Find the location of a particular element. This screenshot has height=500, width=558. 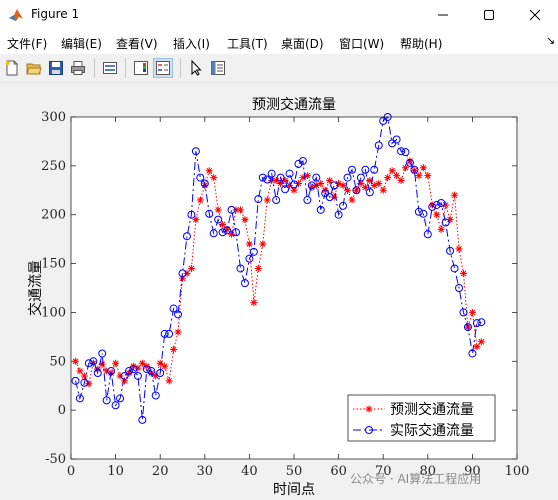

x-tick-label: 40 is located at coordinates (249, 471).